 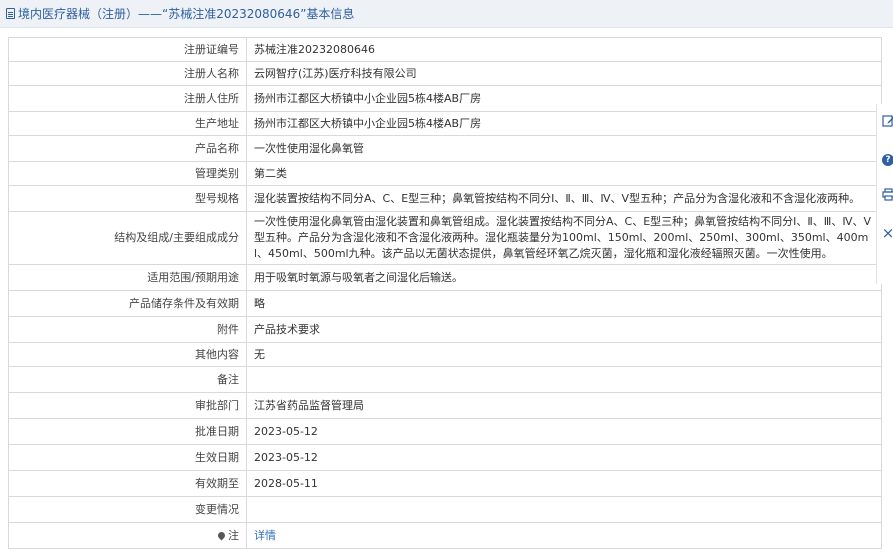 I want to click on row-label-production-address: 生产地址, so click(x=127, y=123).